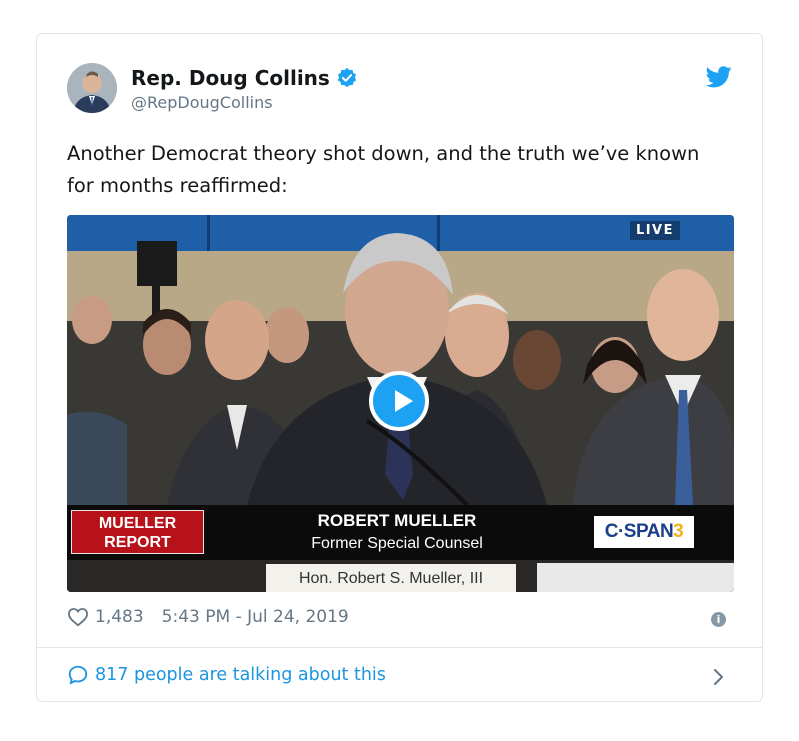 This screenshot has height=741, width=799. I want to click on divider, so click(399, 647).